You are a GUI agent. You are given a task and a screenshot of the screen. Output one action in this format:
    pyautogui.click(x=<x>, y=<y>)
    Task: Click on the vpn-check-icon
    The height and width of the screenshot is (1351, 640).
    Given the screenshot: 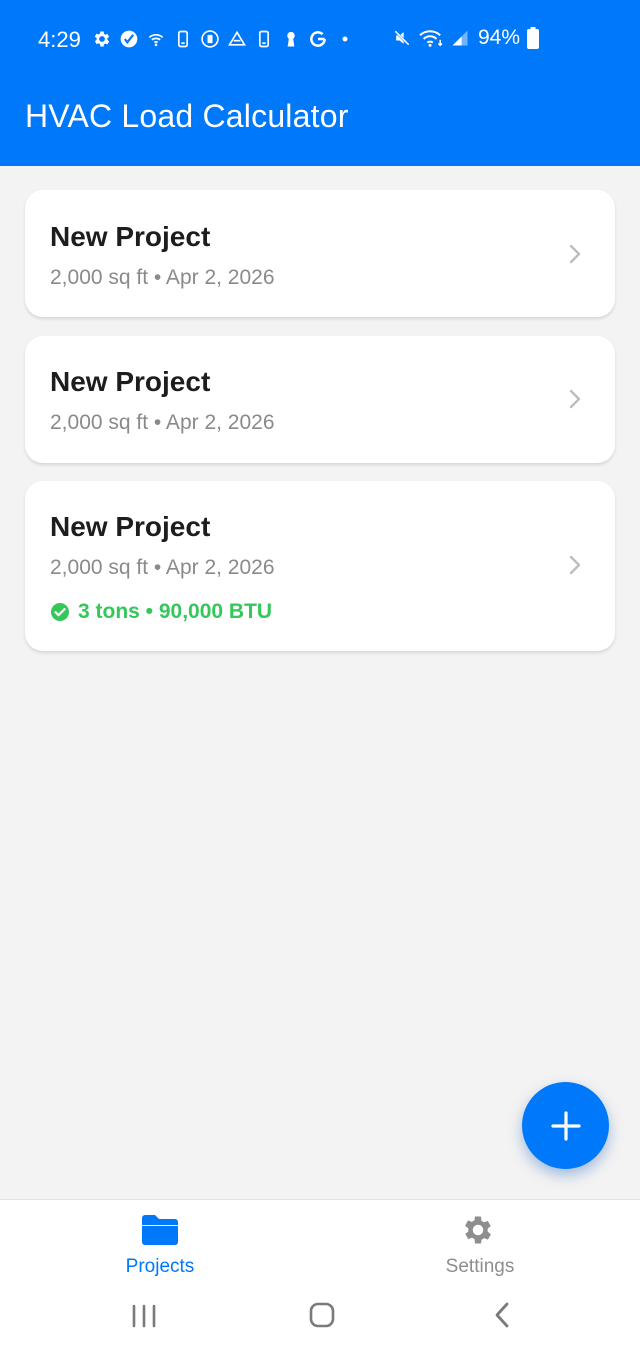 What is the action you would take?
    pyautogui.click(x=129, y=39)
    